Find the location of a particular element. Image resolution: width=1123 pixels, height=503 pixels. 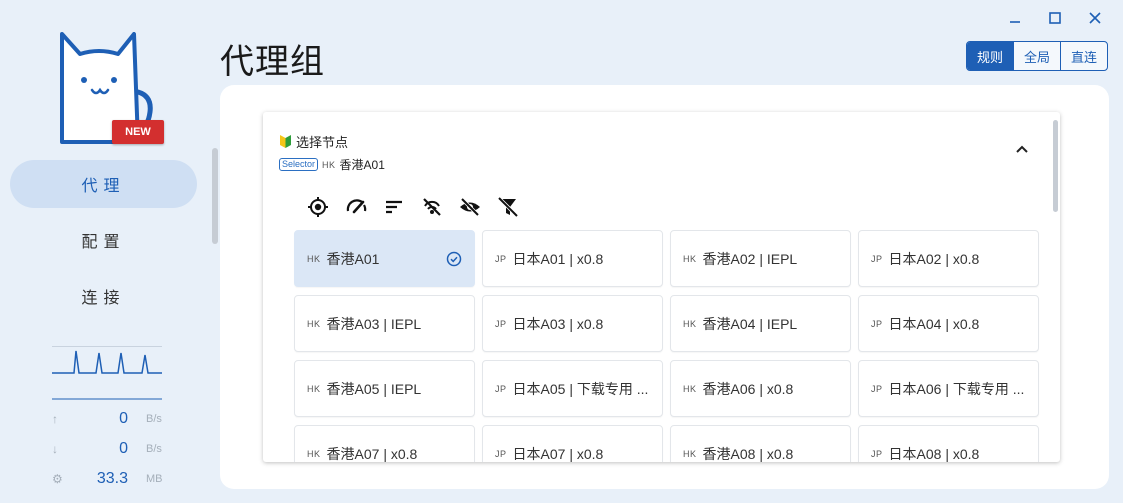

window-controls is located at coordinates (1055, 18).